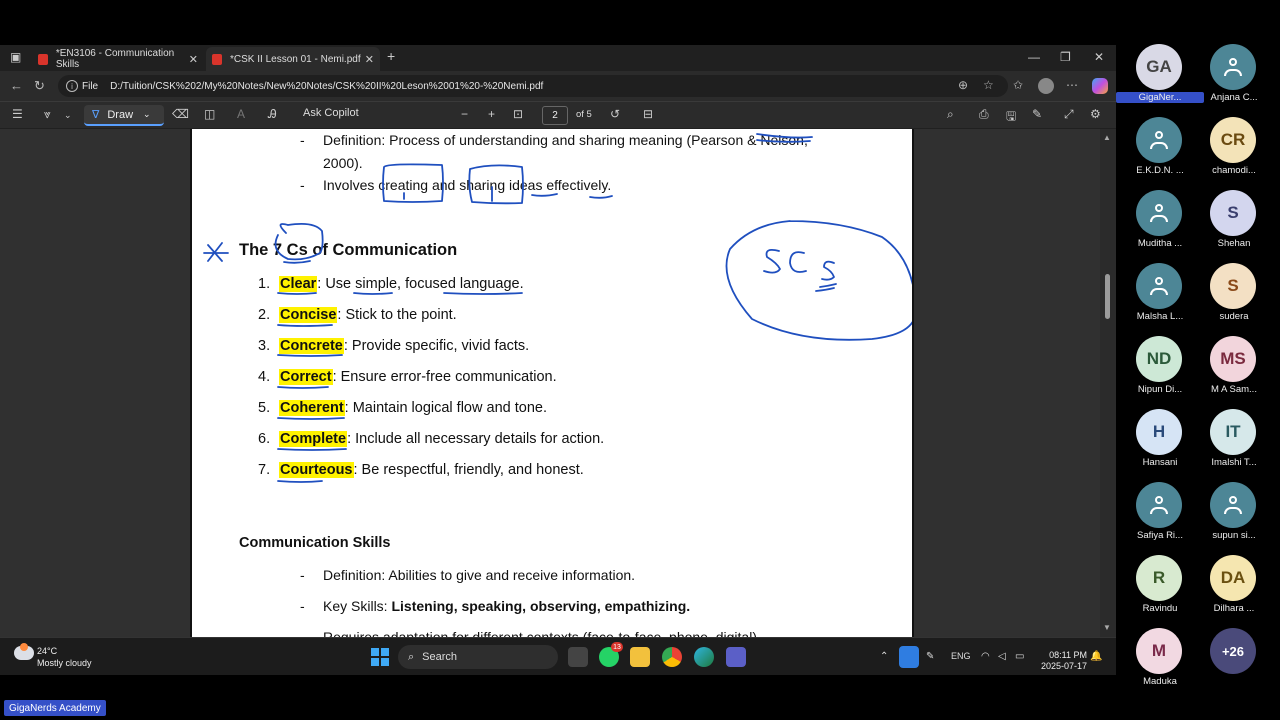 This screenshot has height=720, width=1280. Describe the element at coordinates (1099, 57) in the screenshot. I see `window-close-icon: ✕` at that location.